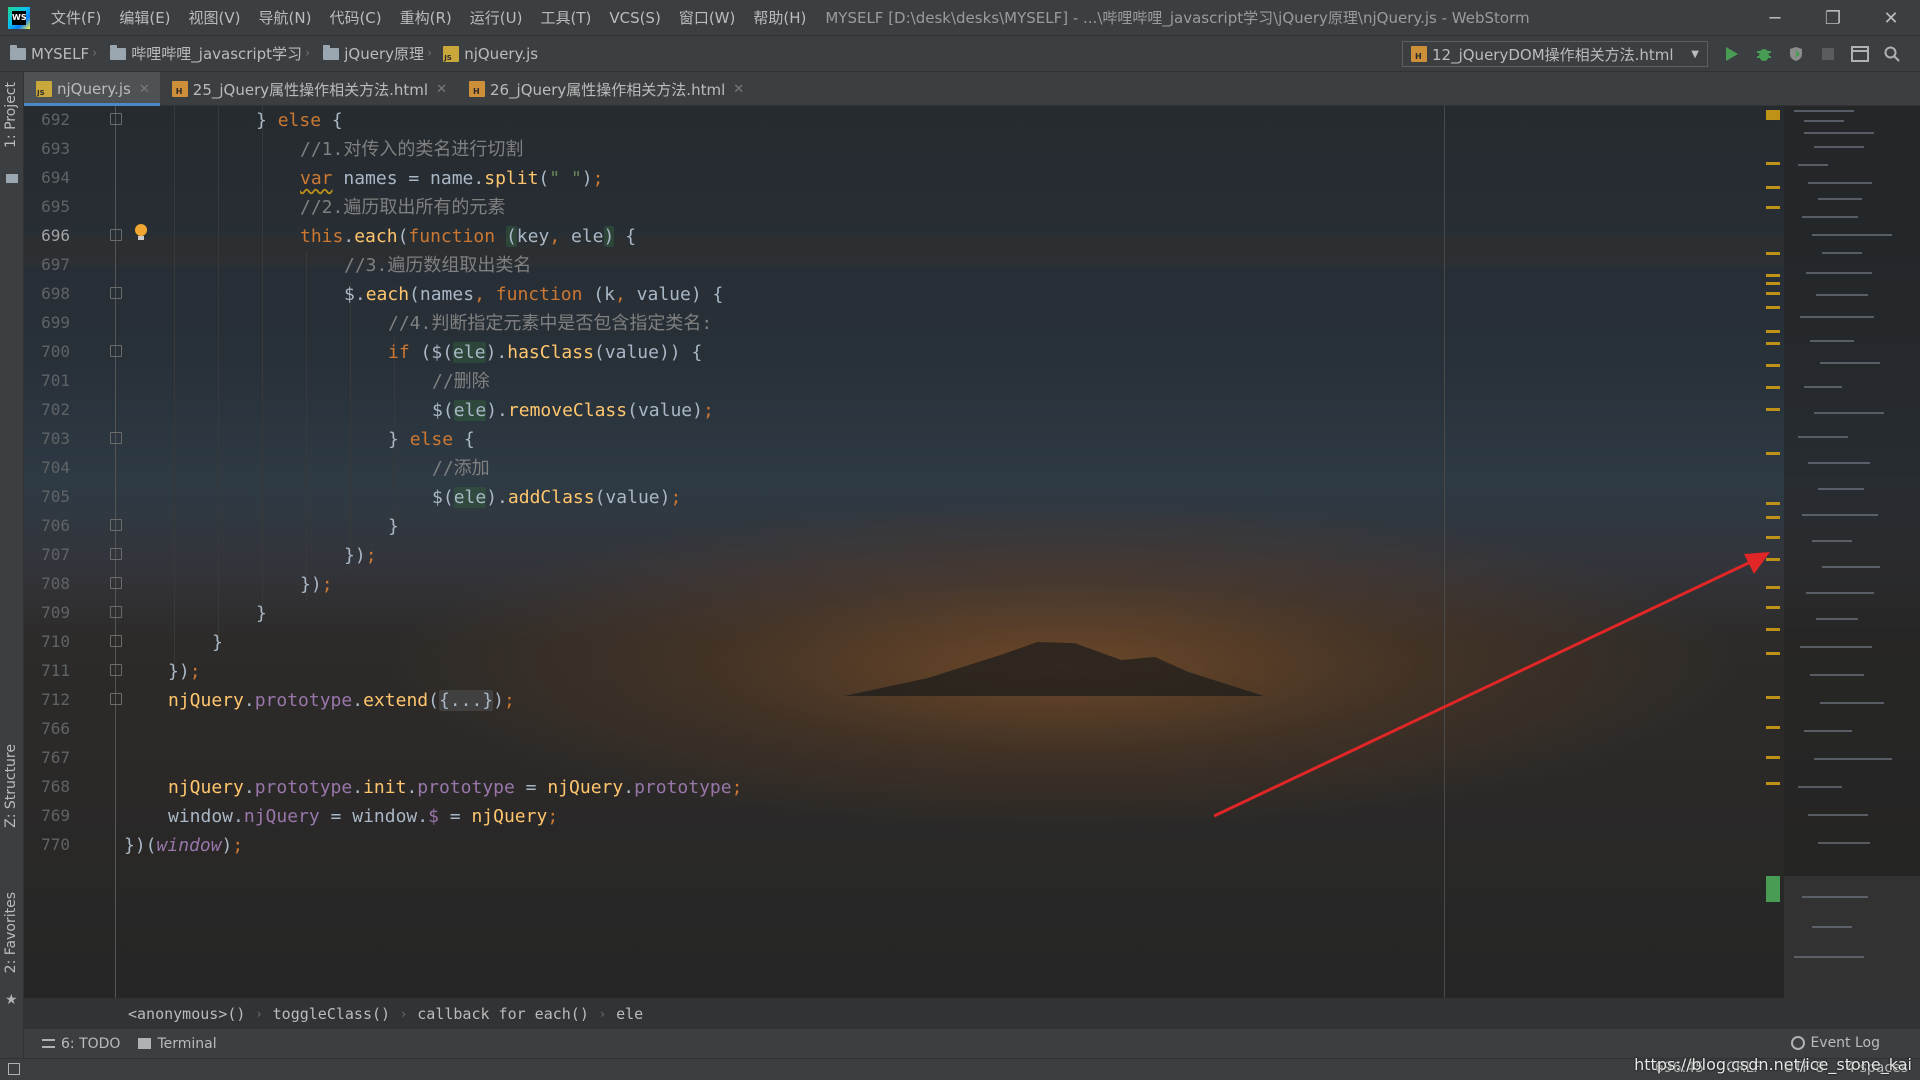 Image resolution: width=1920 pixels, height=1080 pixels. I want to click on layout-button, so click(1860, 54).